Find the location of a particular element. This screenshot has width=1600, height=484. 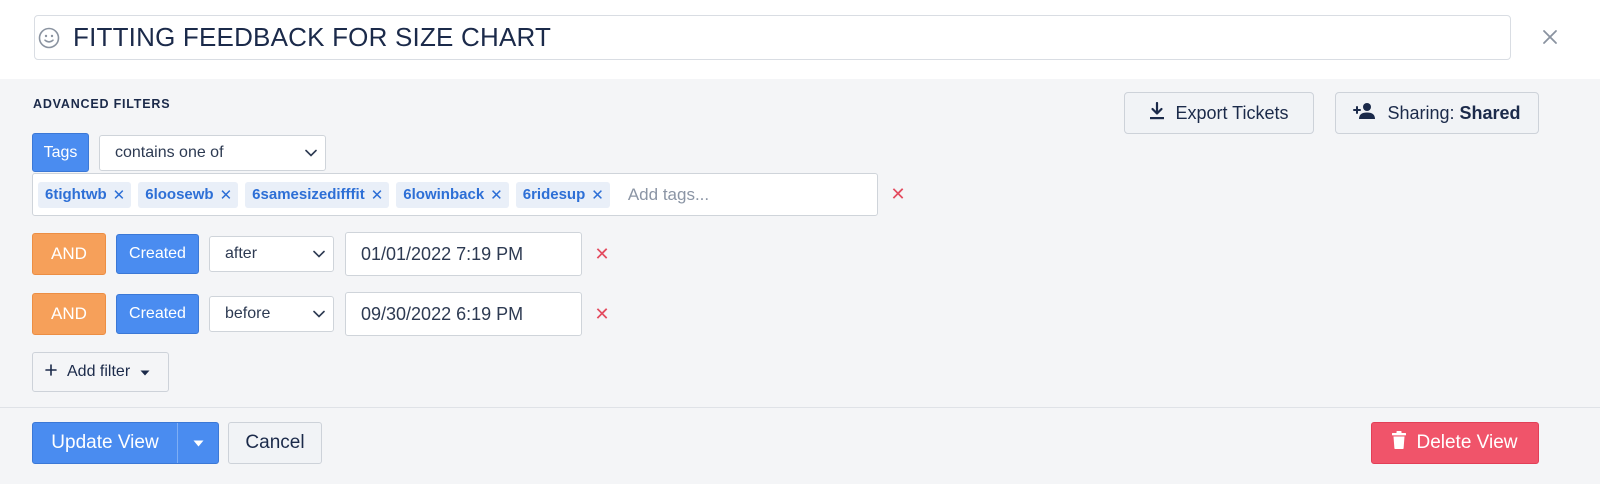

sharing-label: Sharing: Shared is located at coordinates (1453, 113).